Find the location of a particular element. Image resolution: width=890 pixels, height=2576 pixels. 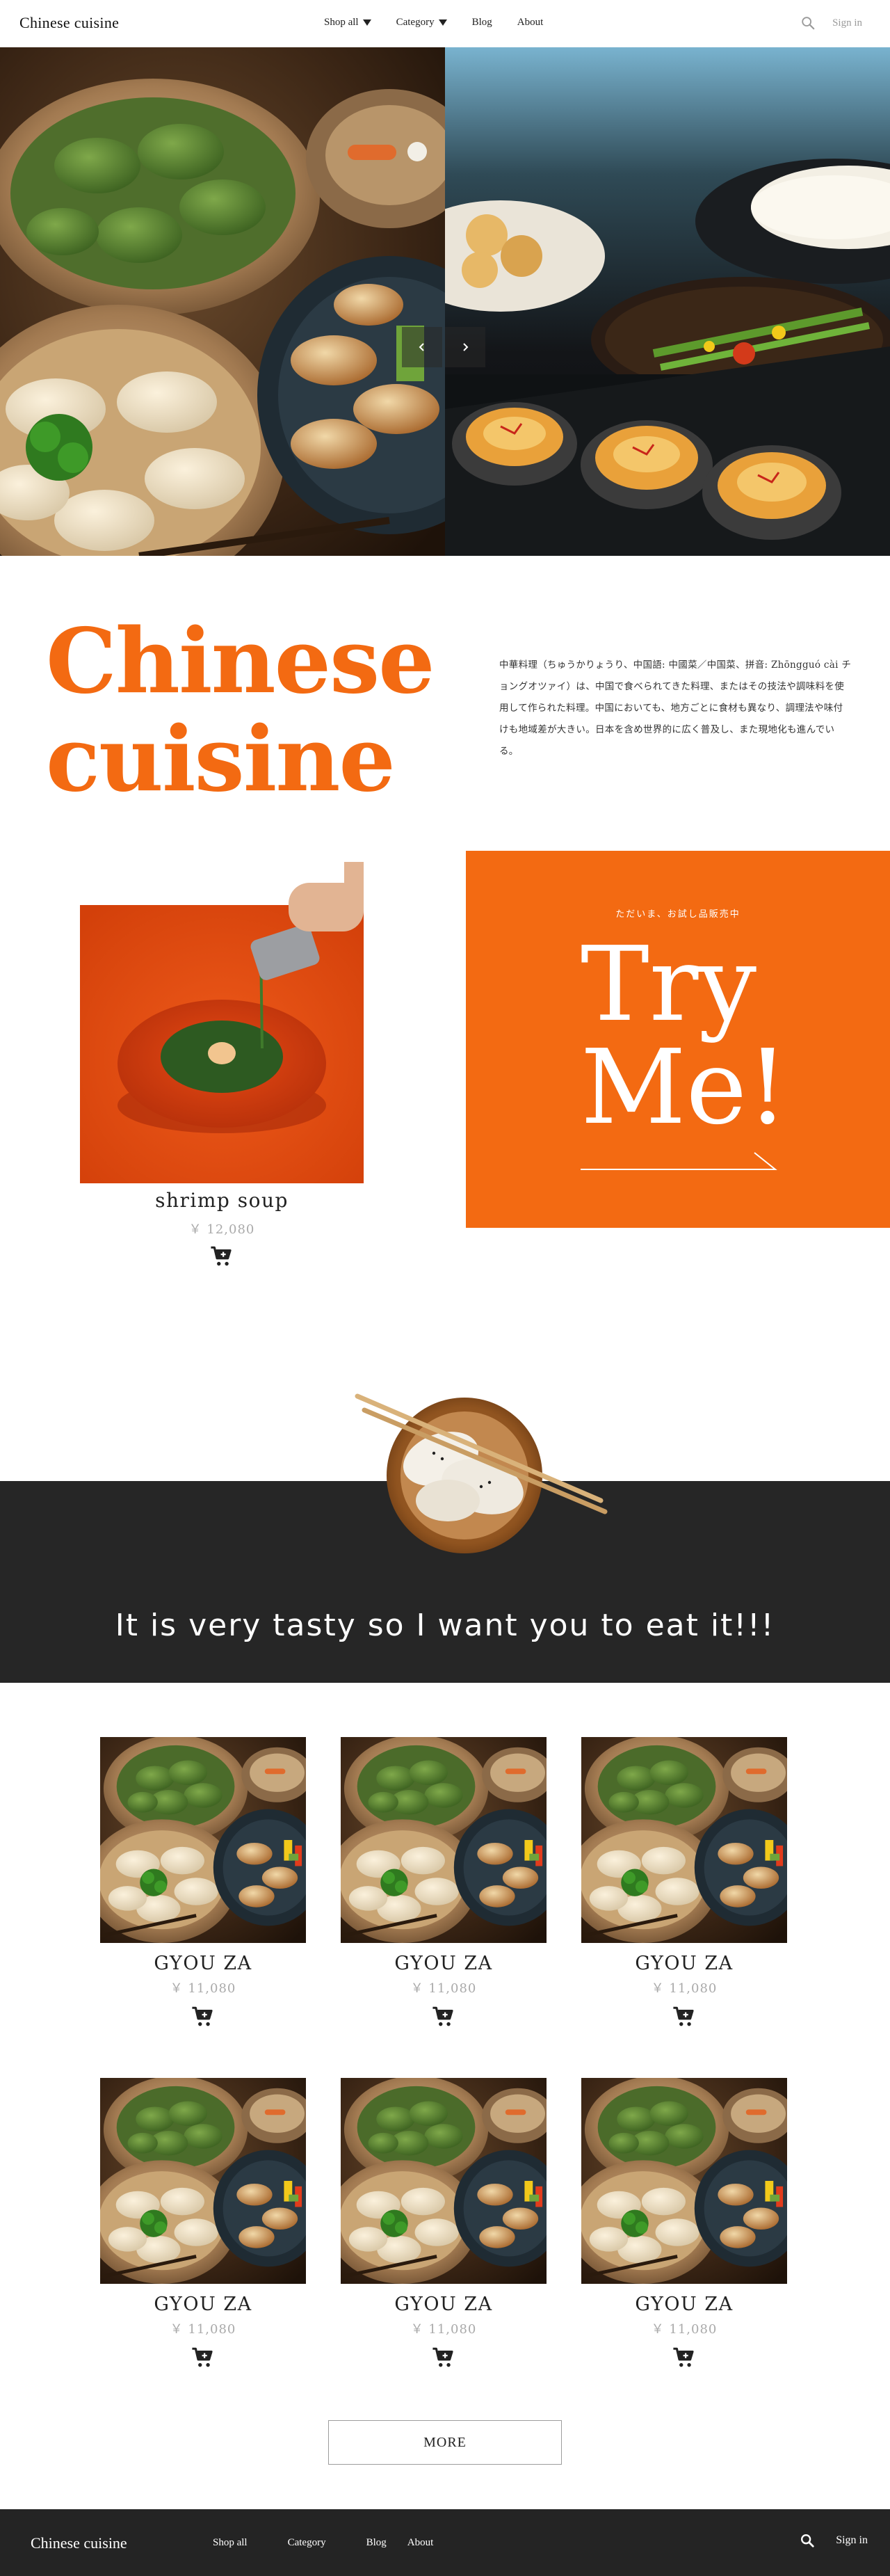

site-logo: Chinese cuisine is located at coordinates (69, 23).